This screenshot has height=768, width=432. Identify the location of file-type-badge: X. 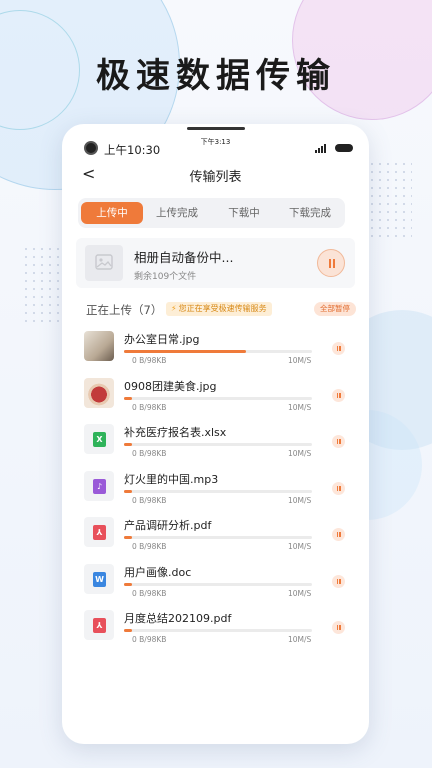
(99, 439).